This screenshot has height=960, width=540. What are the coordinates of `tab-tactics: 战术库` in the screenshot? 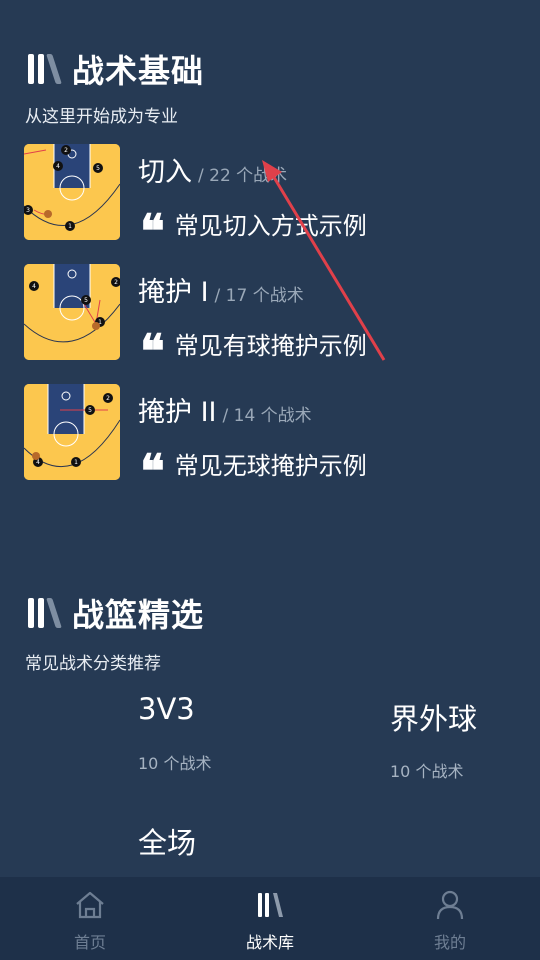 It's located at (270, 918).